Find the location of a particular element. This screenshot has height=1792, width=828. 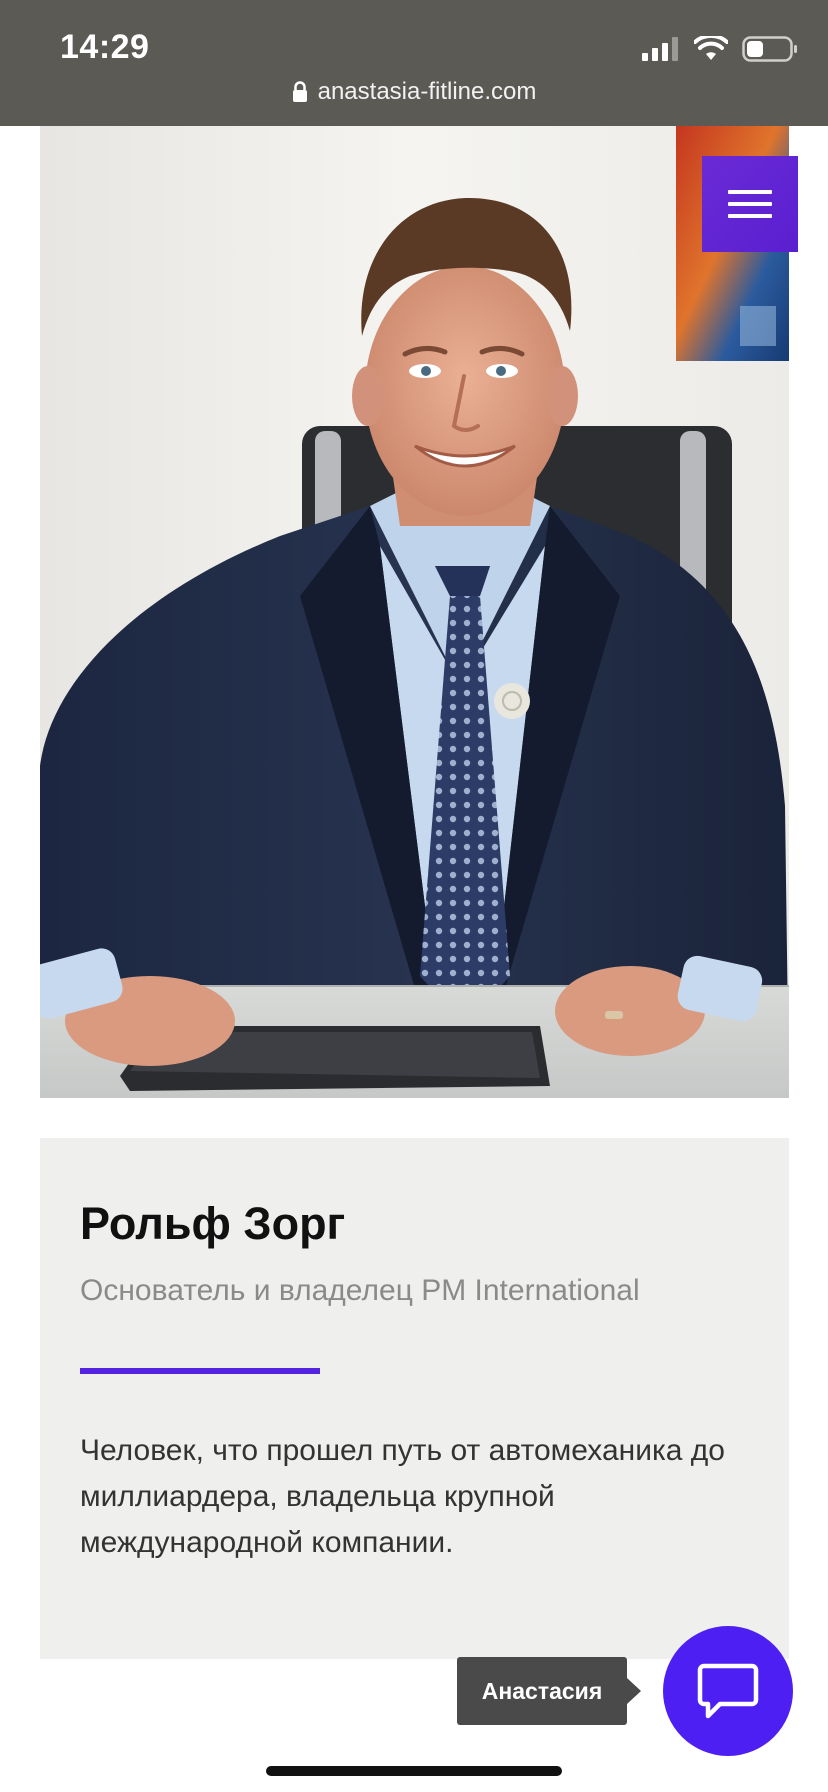

address-bar: anastasia-fitline.com is located at coordinates (414, 92).